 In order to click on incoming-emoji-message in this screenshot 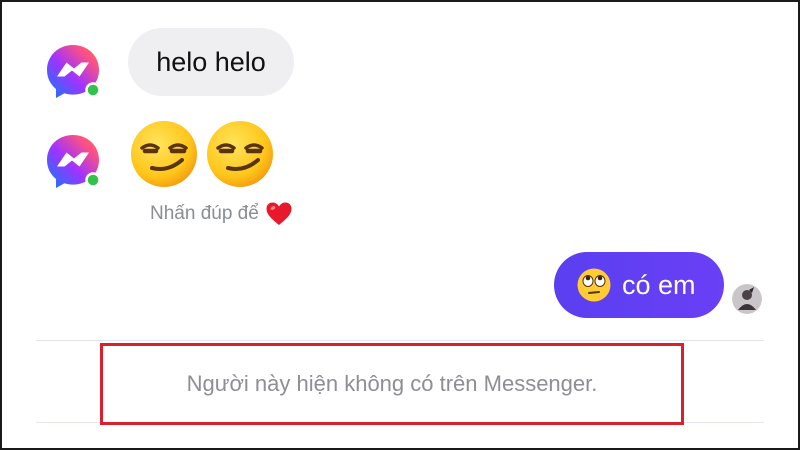, I will do `click(202, 154)`.